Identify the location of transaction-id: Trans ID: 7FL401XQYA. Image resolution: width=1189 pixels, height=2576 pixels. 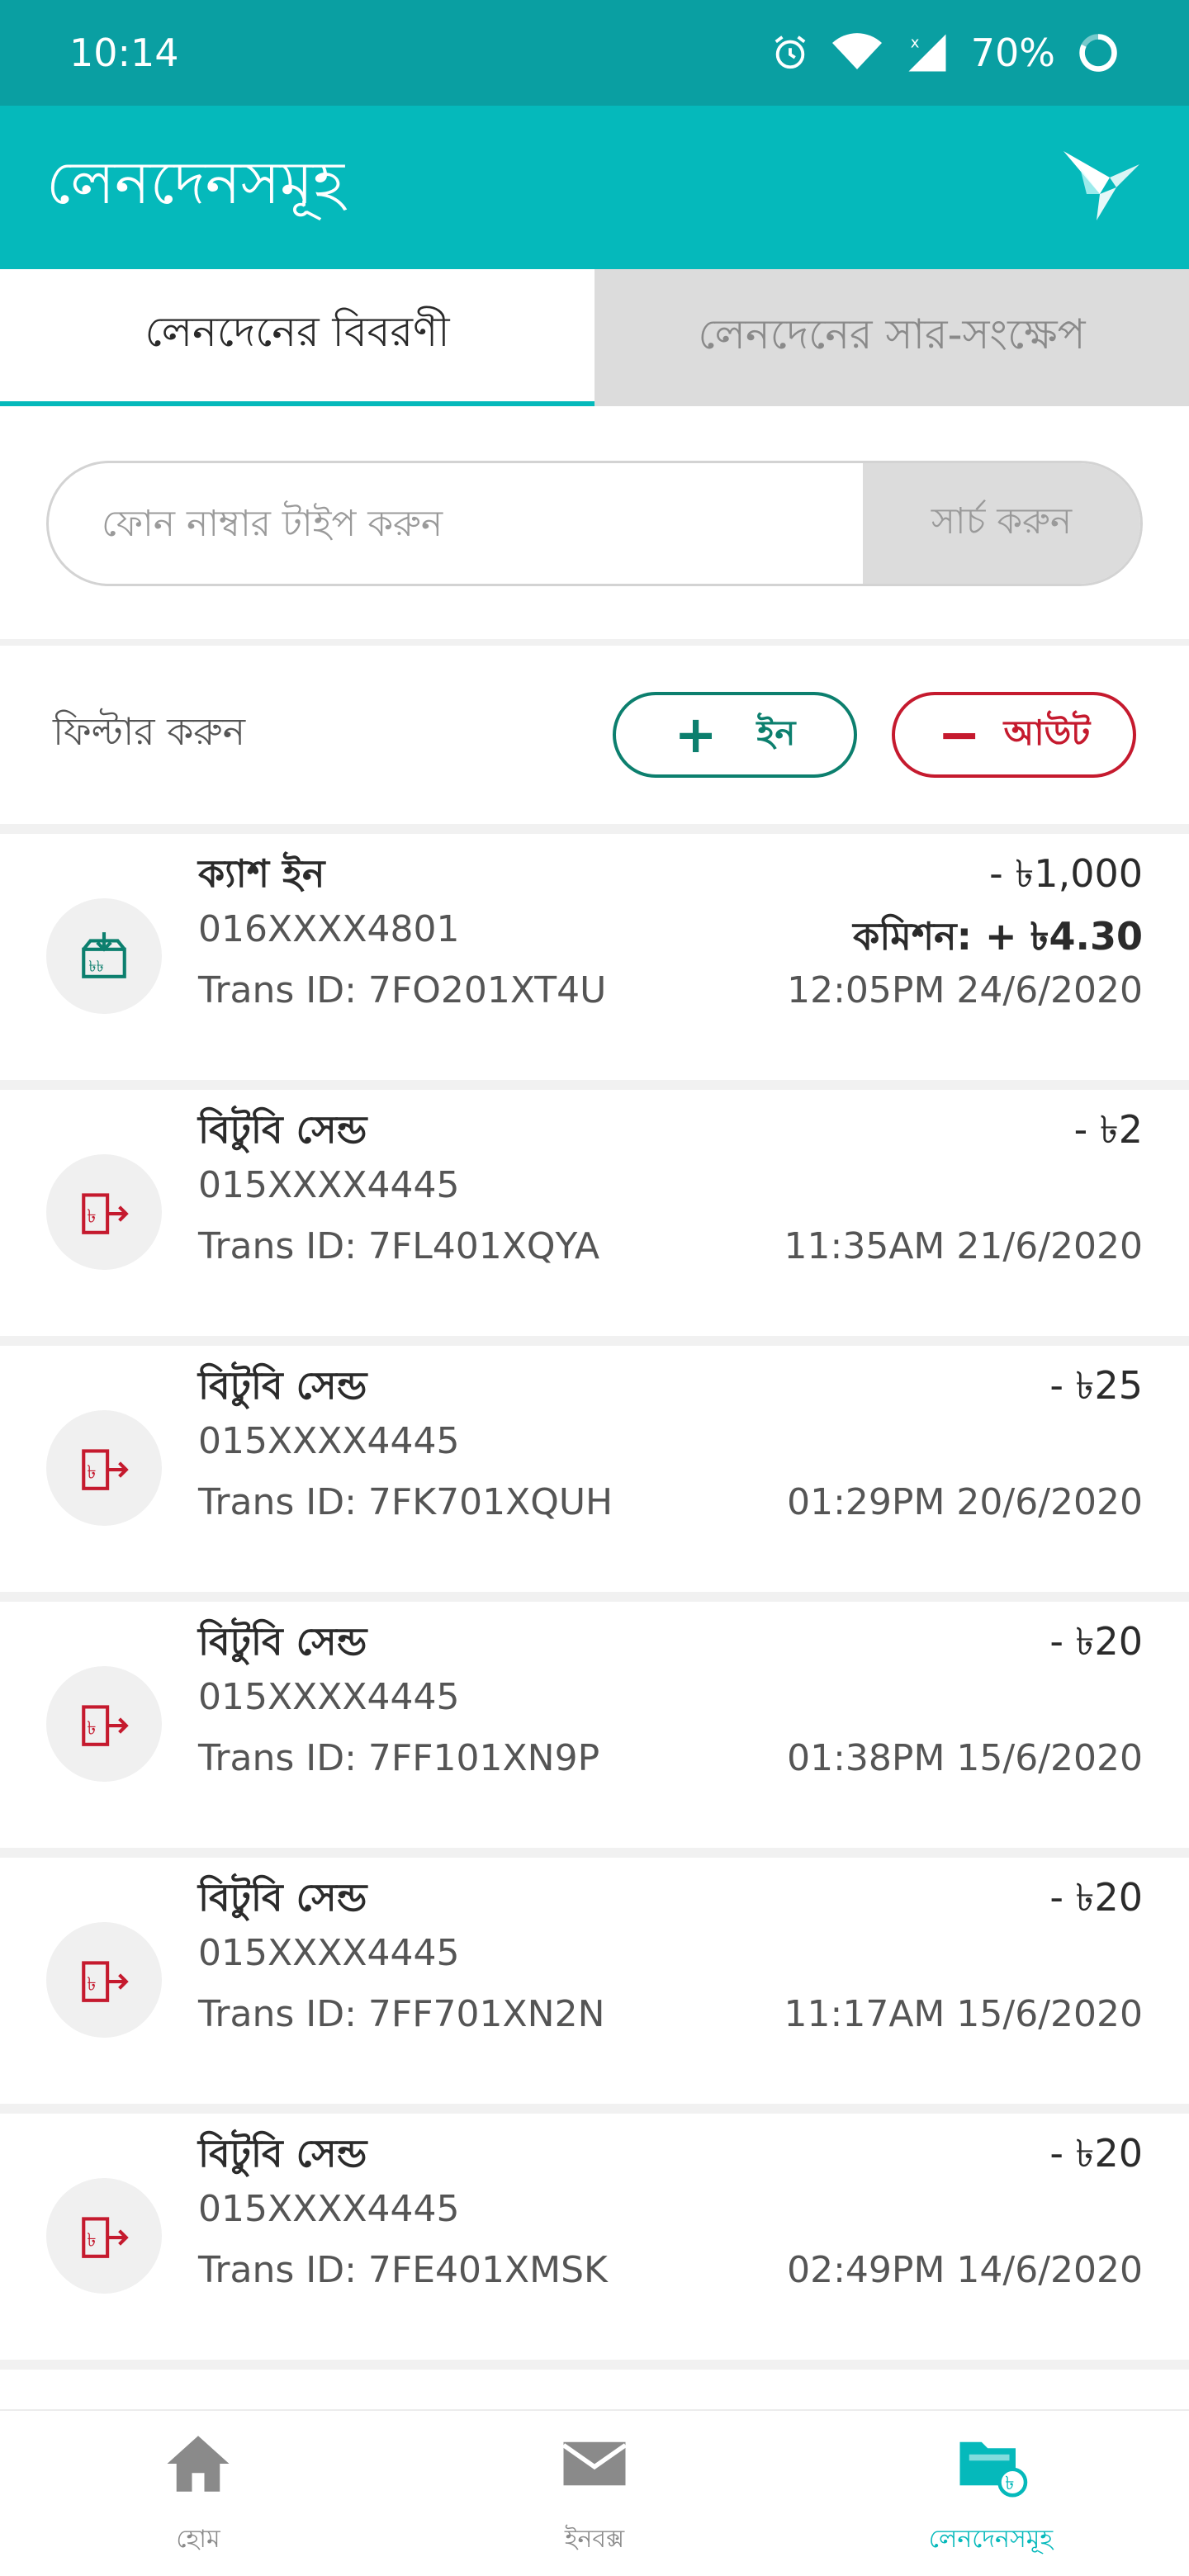
(399, 1246).